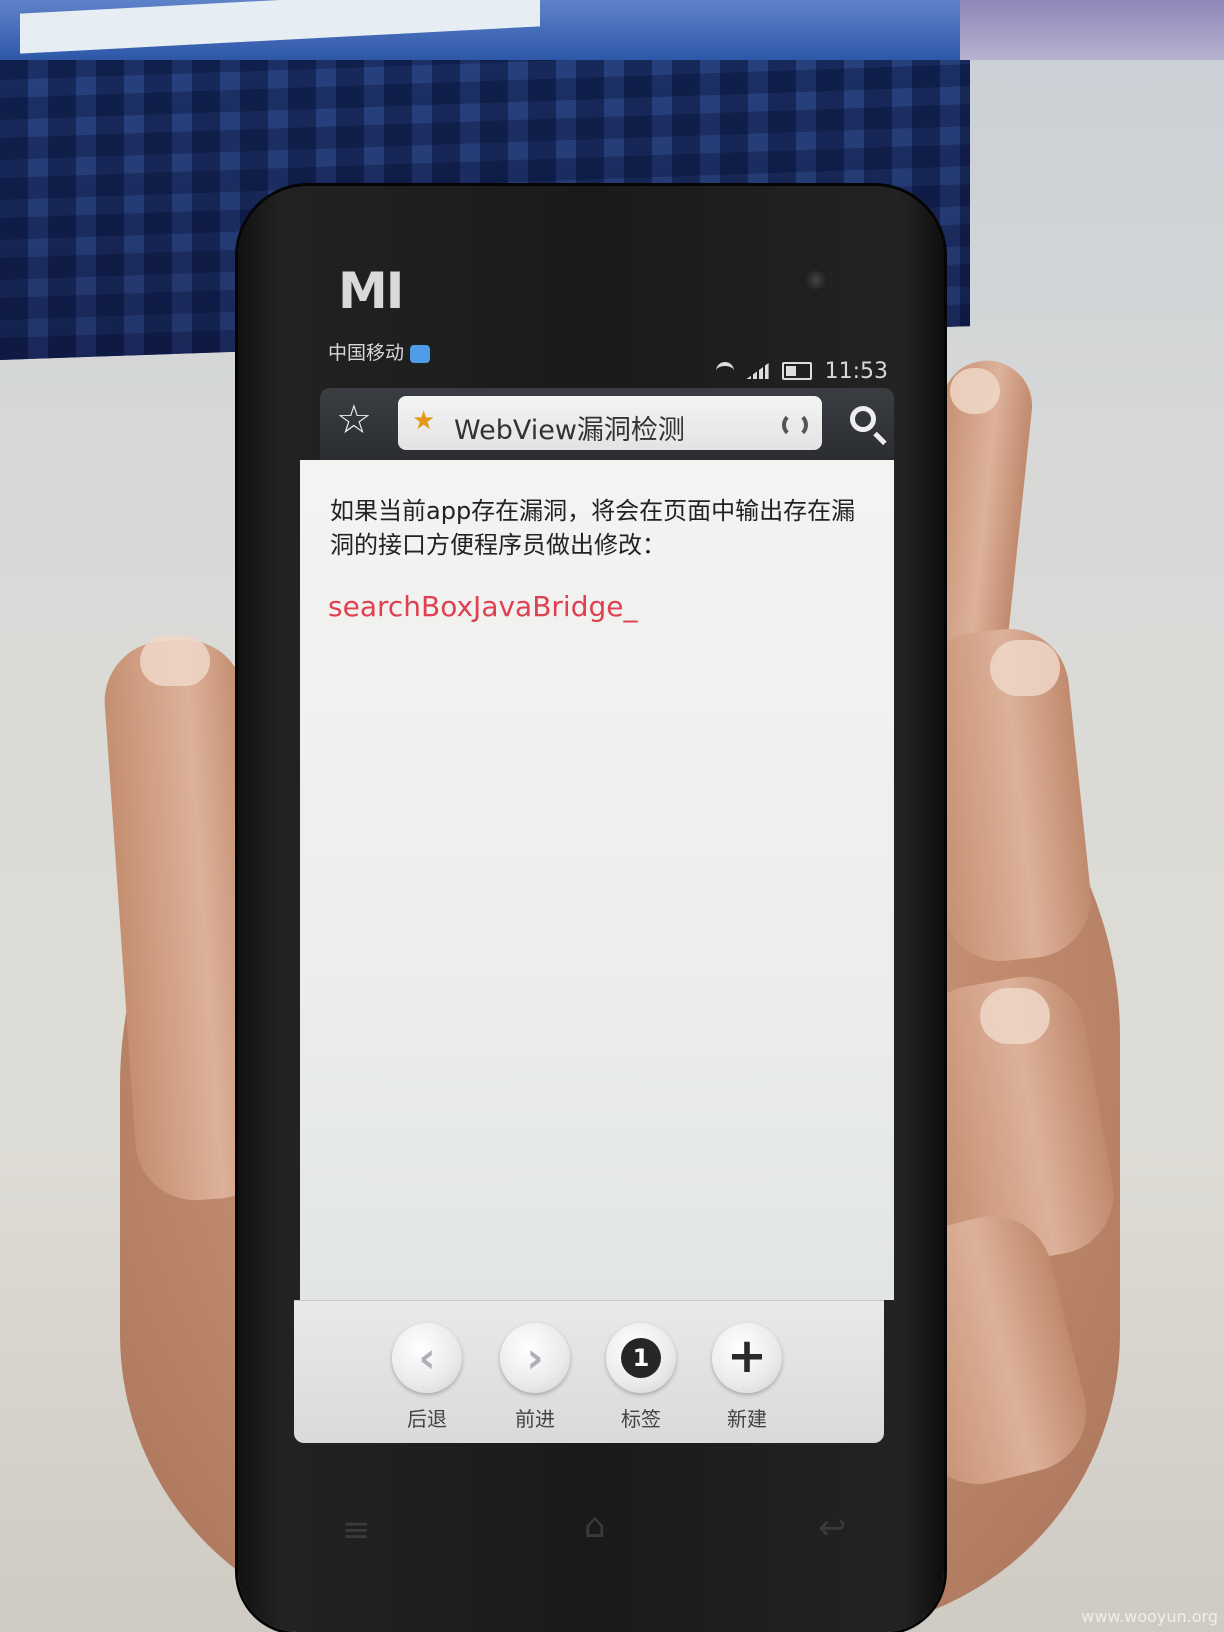 The image size is (1224, 1632). I want to click on thumb-nail, so click(175, 661).